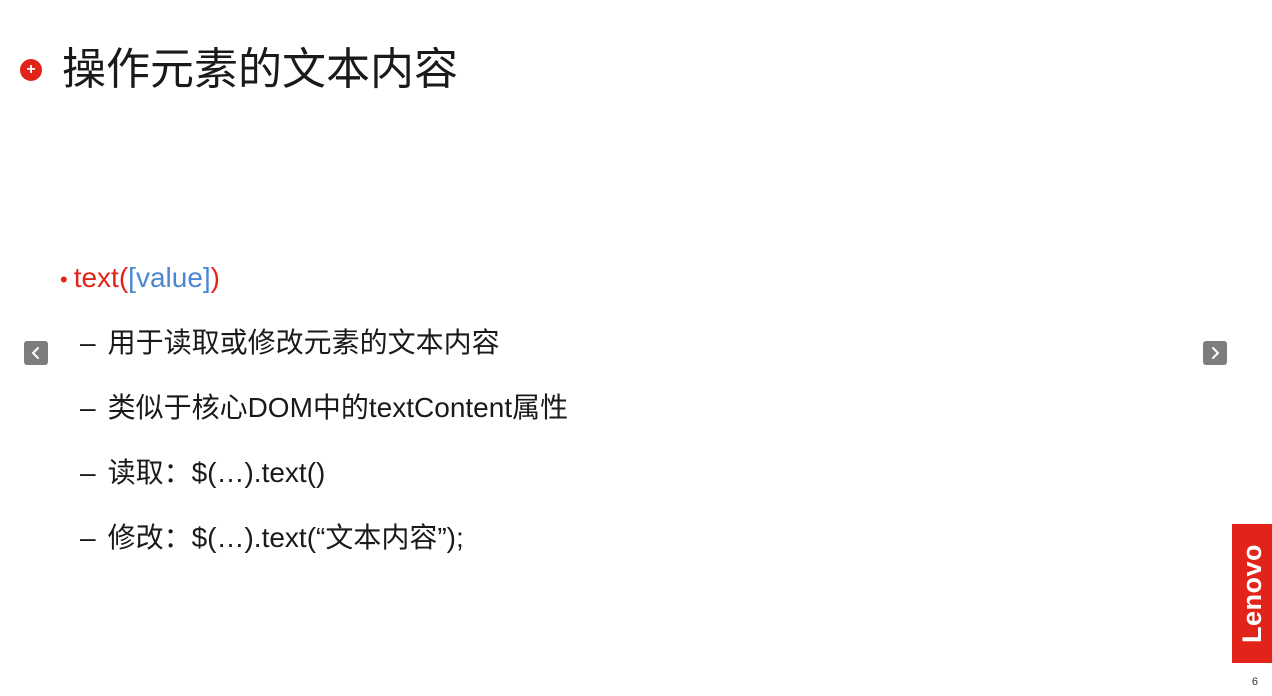 The height and width of the screenshot is (696, 1272). Describe the element at coordinates (1254, 682) in the screenshot. I see `page-number: 6` at that location.